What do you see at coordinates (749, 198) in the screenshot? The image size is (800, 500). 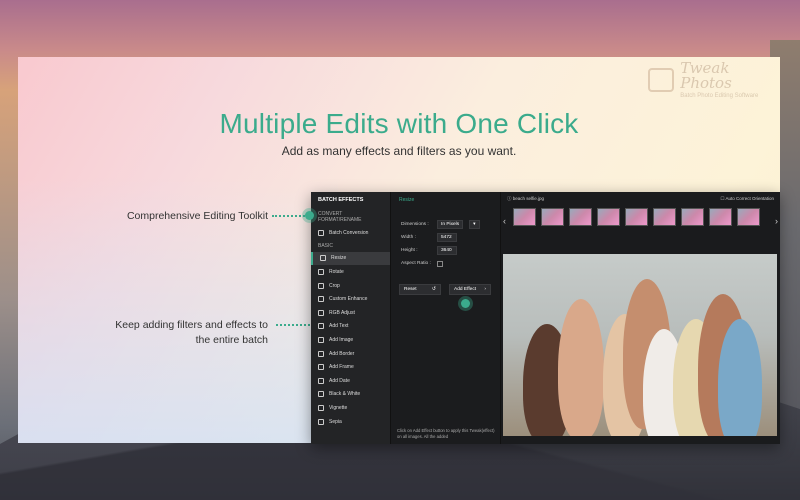 I see `auto-orientation-label: Auto Correct Orientation` at bounding box center [749, 198].